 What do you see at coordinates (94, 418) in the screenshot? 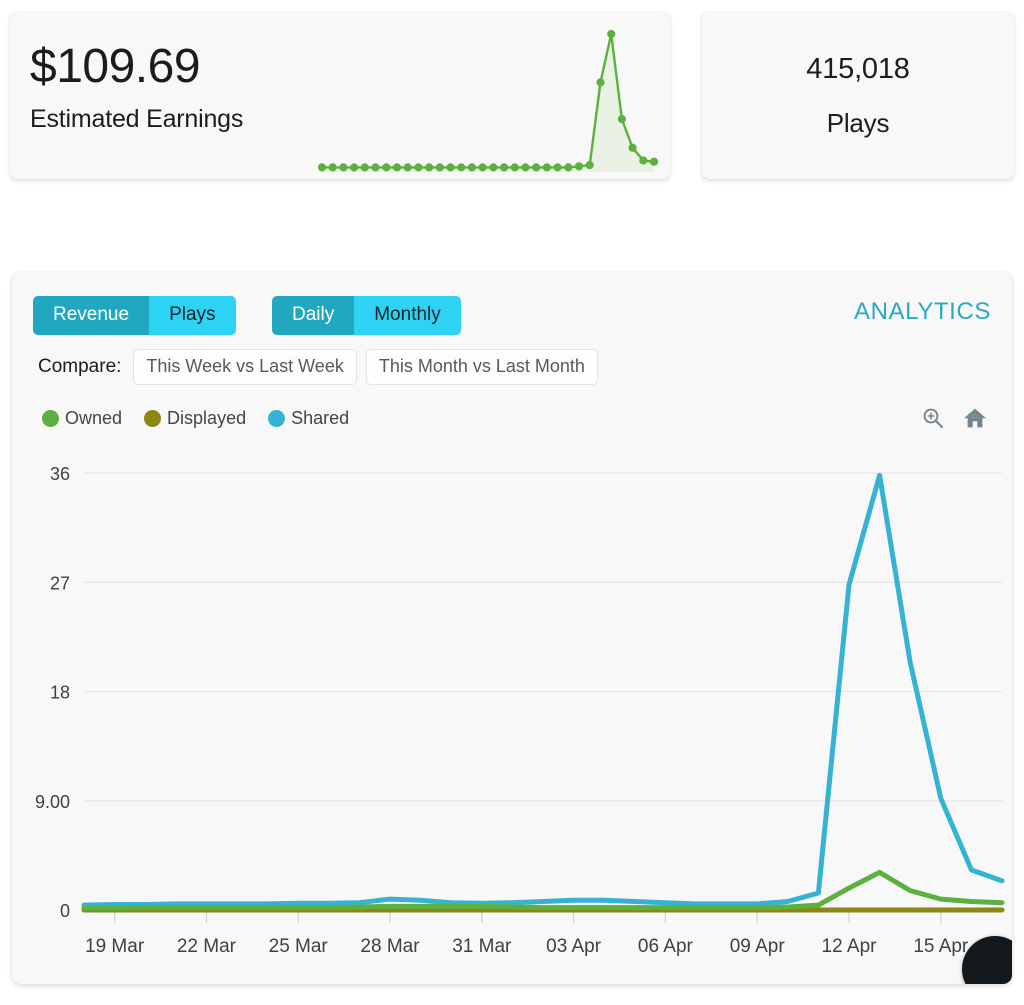
I see `legend-label: Owned` at bounding box center [94, 418].